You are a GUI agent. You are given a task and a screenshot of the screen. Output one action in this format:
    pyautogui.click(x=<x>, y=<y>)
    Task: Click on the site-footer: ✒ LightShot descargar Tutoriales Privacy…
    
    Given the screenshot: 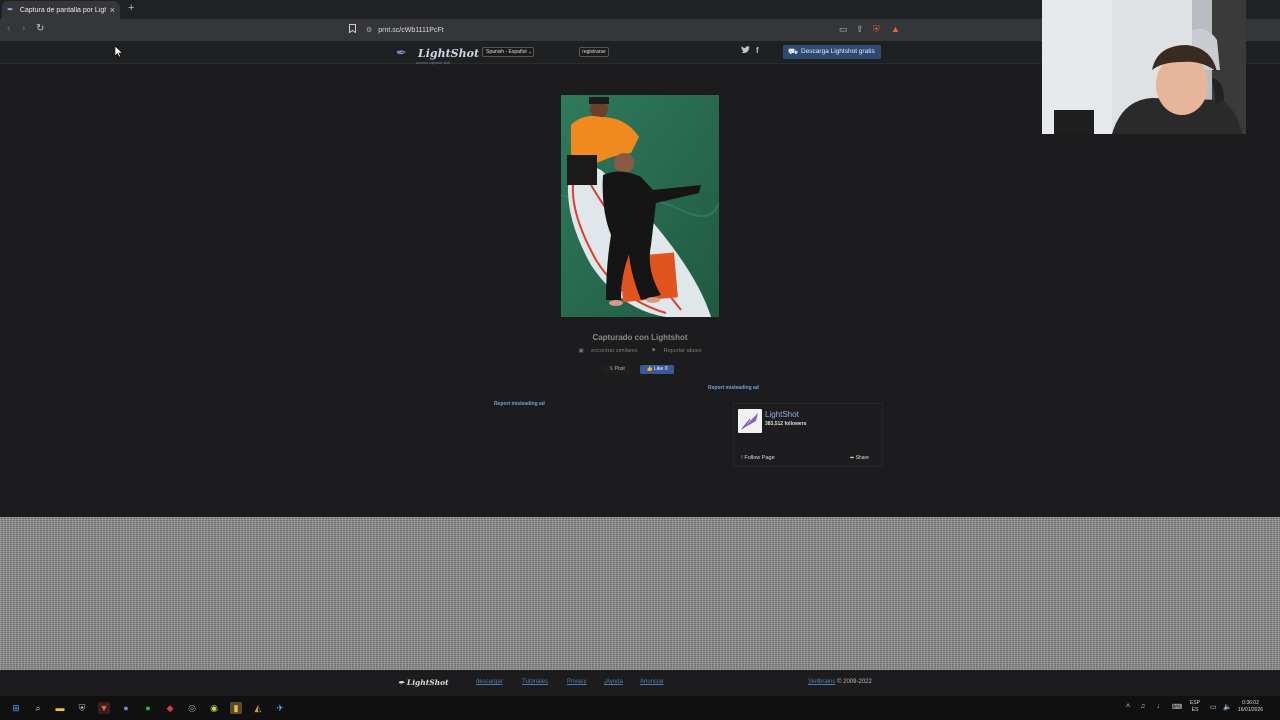 What is the action you would take?
    pyautogui.click(x=640, y=683)
    